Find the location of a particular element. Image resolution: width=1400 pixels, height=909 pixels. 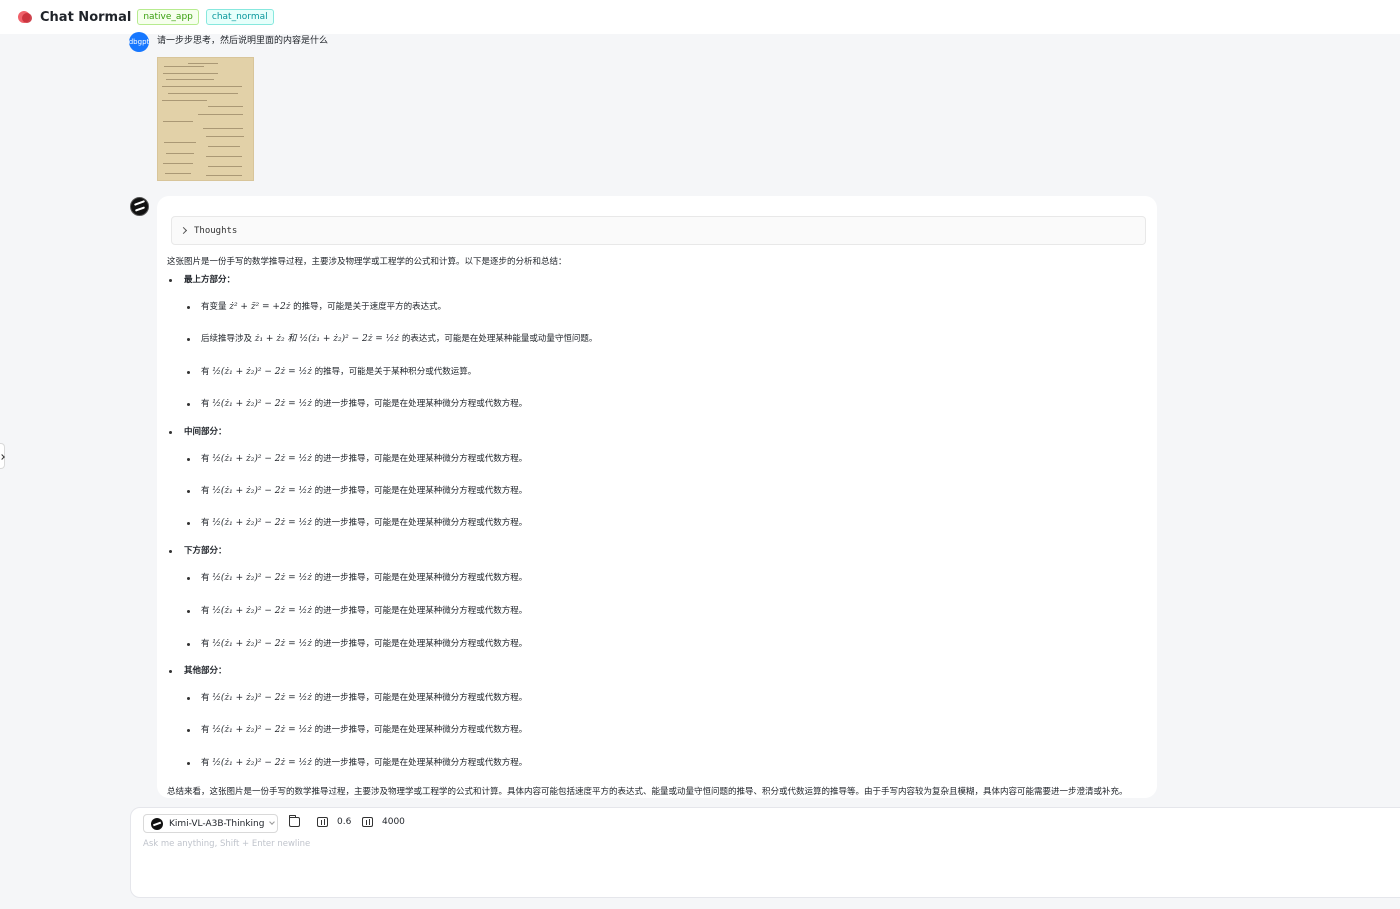

model-select: Kimi-VL-A3B-Thinking is located at coordinates (210, 823).